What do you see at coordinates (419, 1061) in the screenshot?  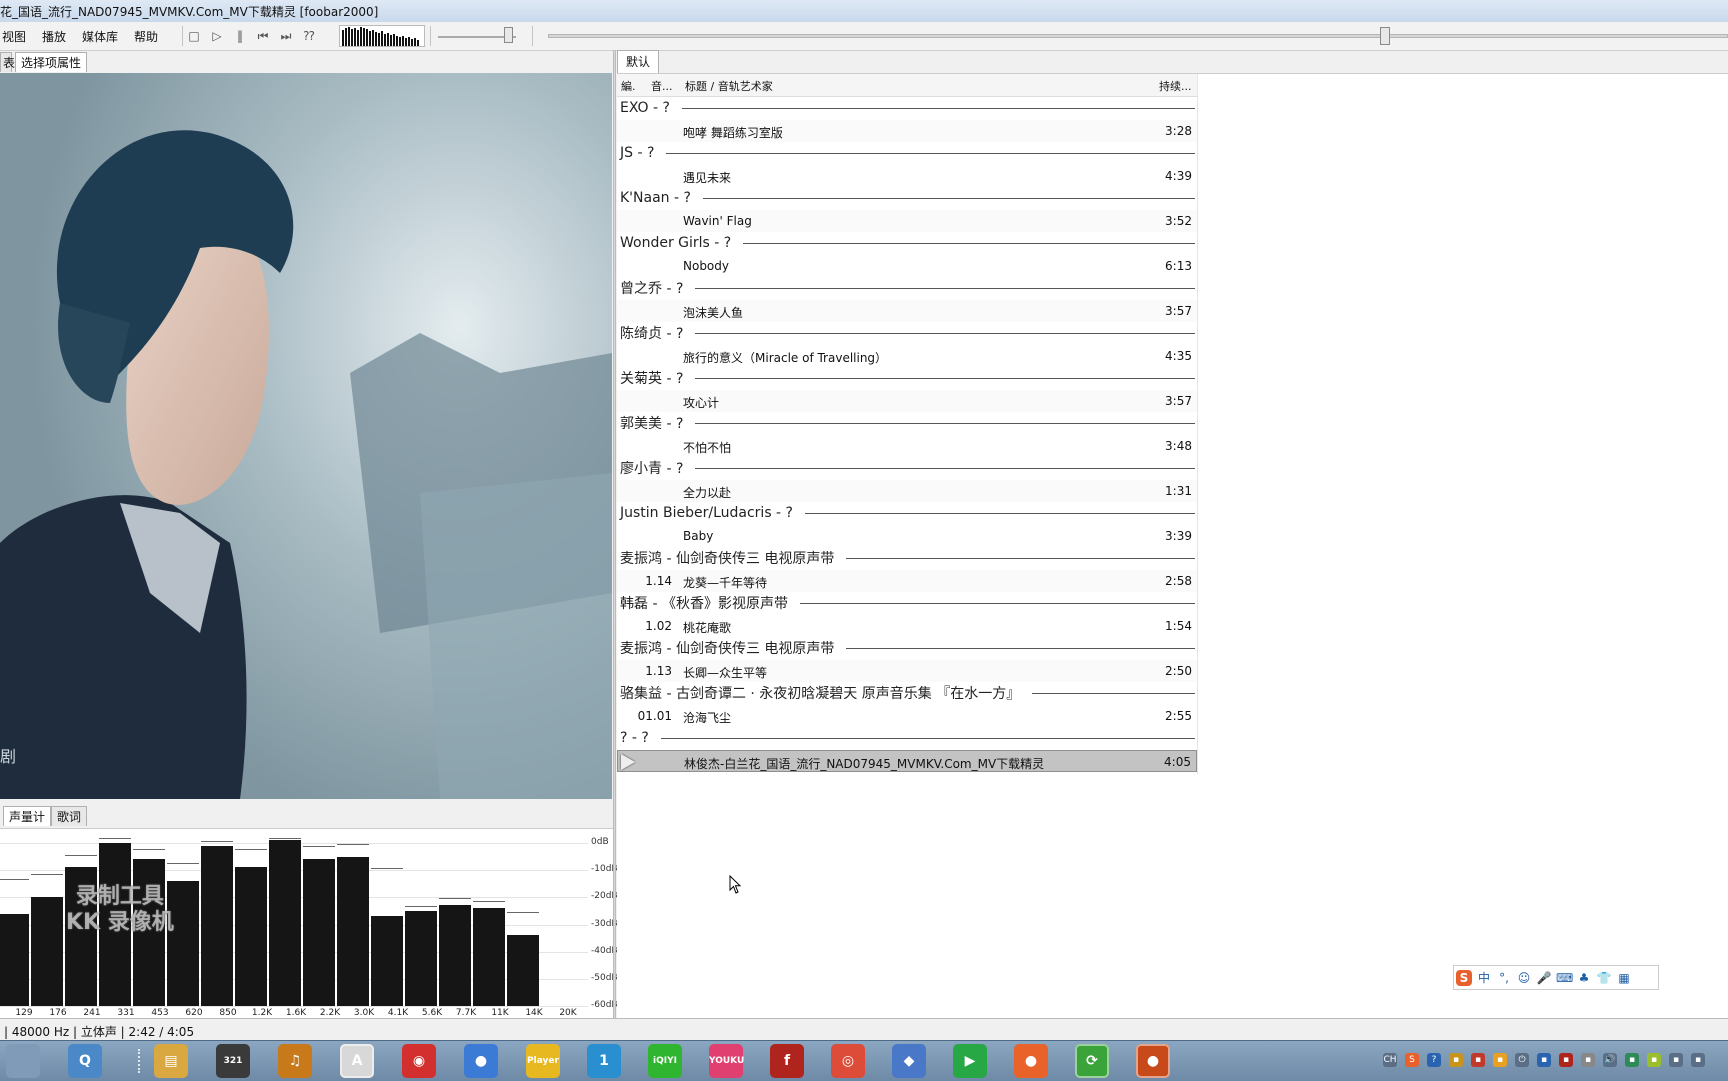 I see `netease-icon: ◉` at bounding box center [419, 1061].